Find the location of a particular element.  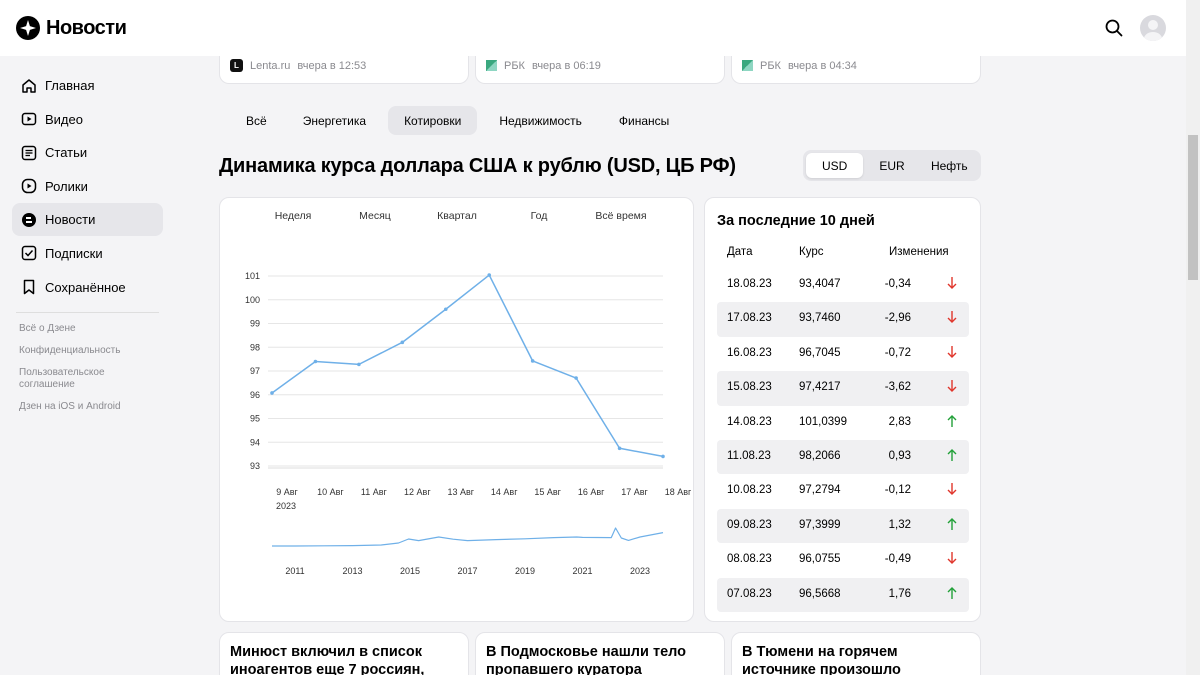

search-icon is located at coordinates (1114, 28).